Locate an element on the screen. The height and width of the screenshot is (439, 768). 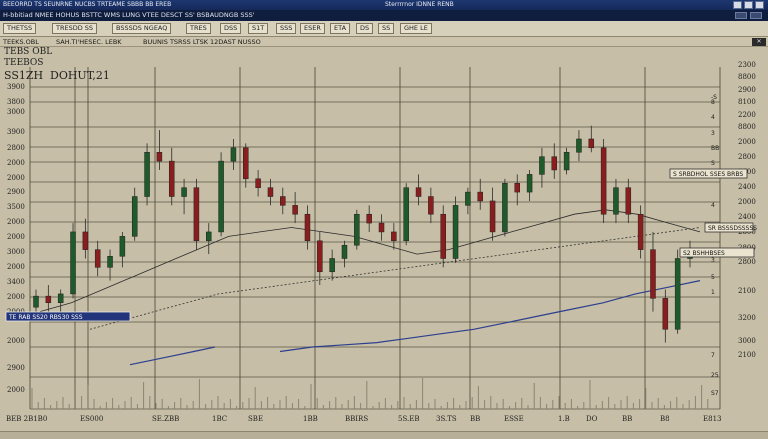
y-axis-left-label: 3500 is located at coordinates (16, 207).